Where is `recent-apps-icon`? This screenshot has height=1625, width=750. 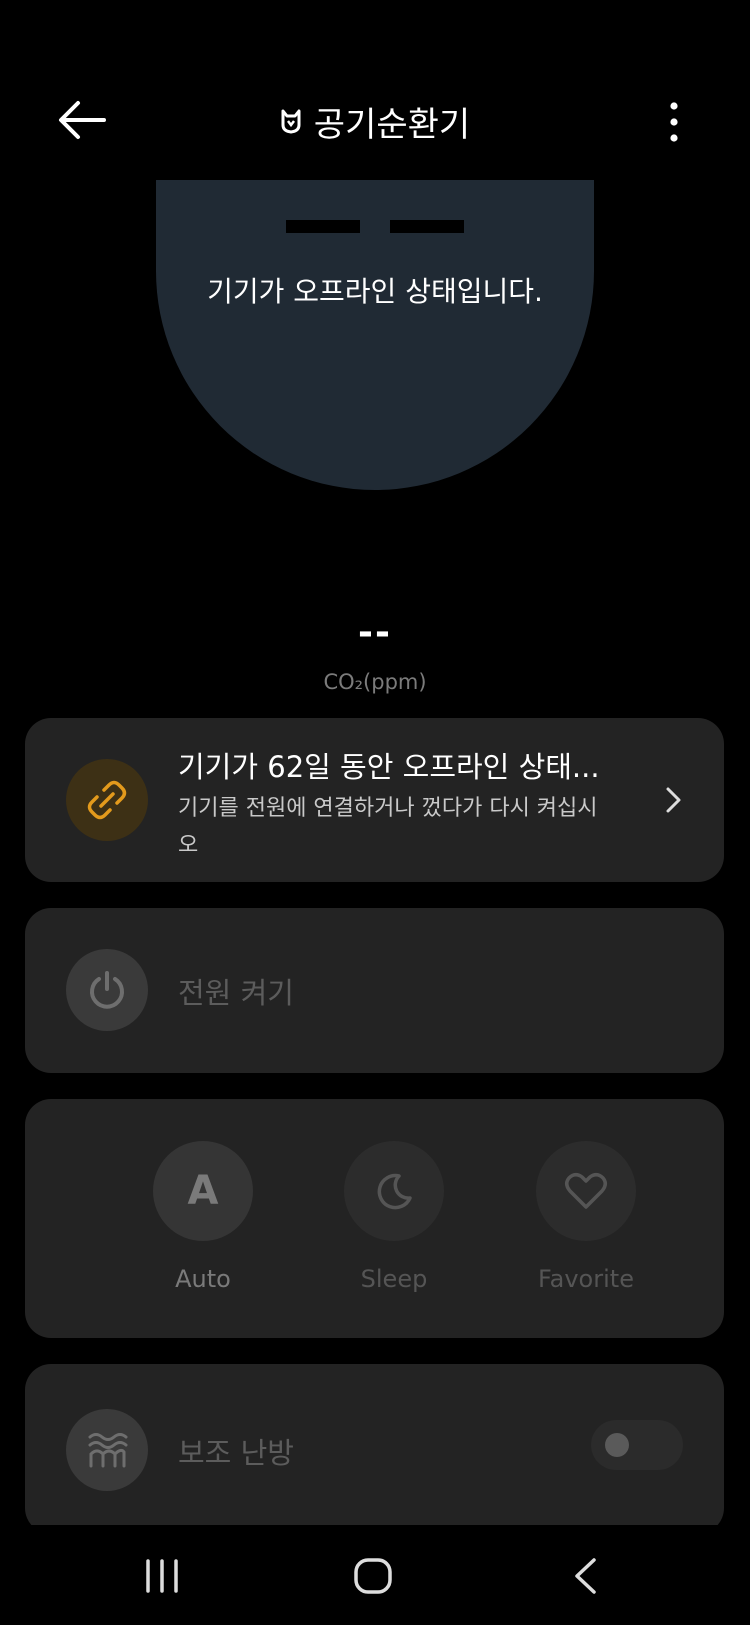
recent-apps-icon is located at coordinates (162, 1576).